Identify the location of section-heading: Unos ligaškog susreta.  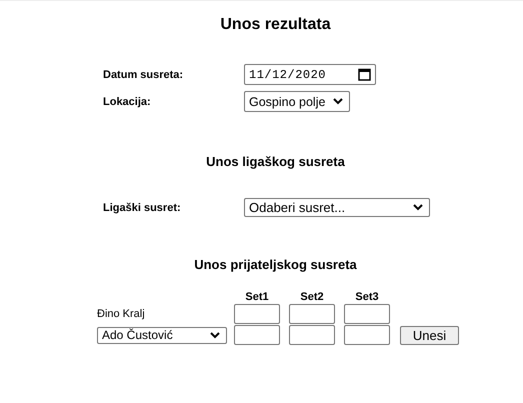
(275, 161).